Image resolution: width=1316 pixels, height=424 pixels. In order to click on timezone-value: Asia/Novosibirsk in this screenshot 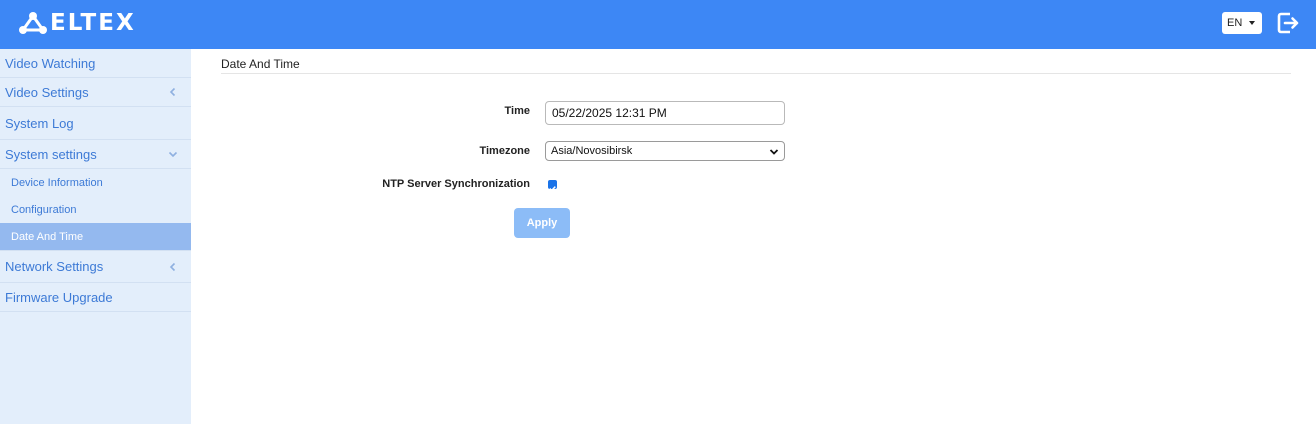, I will do `click(592, 151)`.